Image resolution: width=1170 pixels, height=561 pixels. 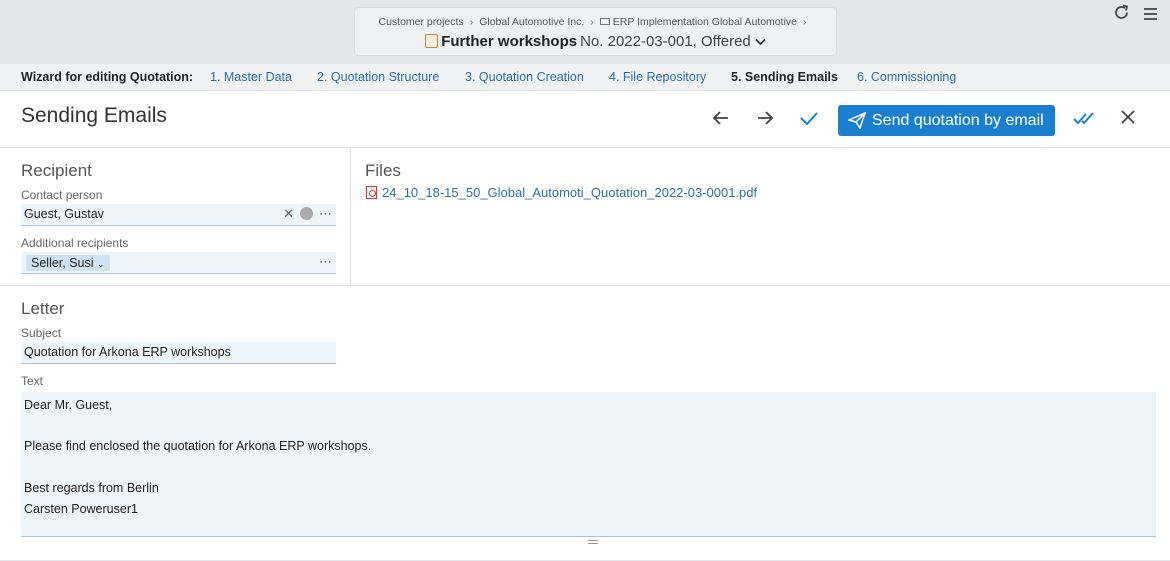 I want to click on page-title: Sending Emails, so click(x=94, y=115).